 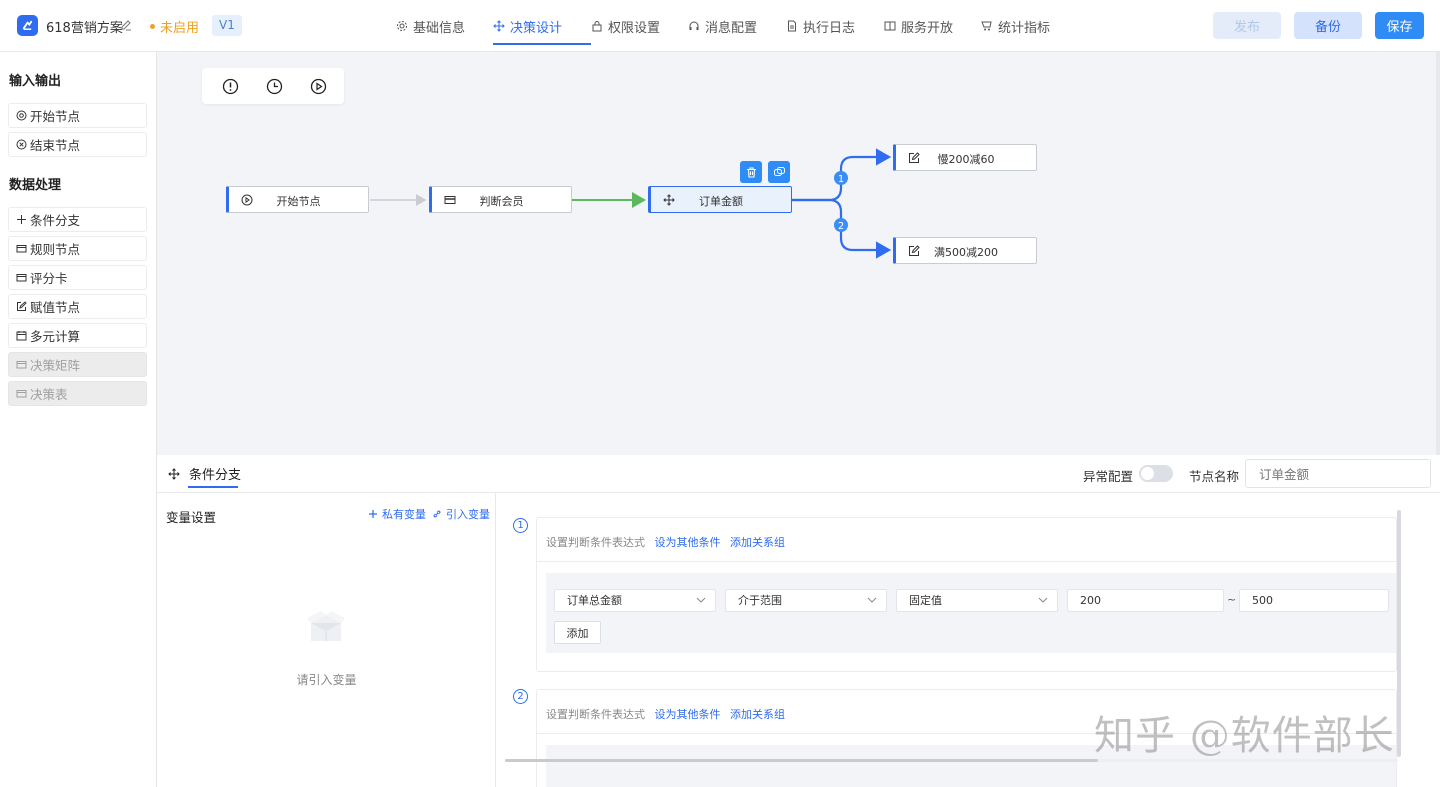 I want to click on palette-item-label: 赋值节点, so click(x=55, y=307).